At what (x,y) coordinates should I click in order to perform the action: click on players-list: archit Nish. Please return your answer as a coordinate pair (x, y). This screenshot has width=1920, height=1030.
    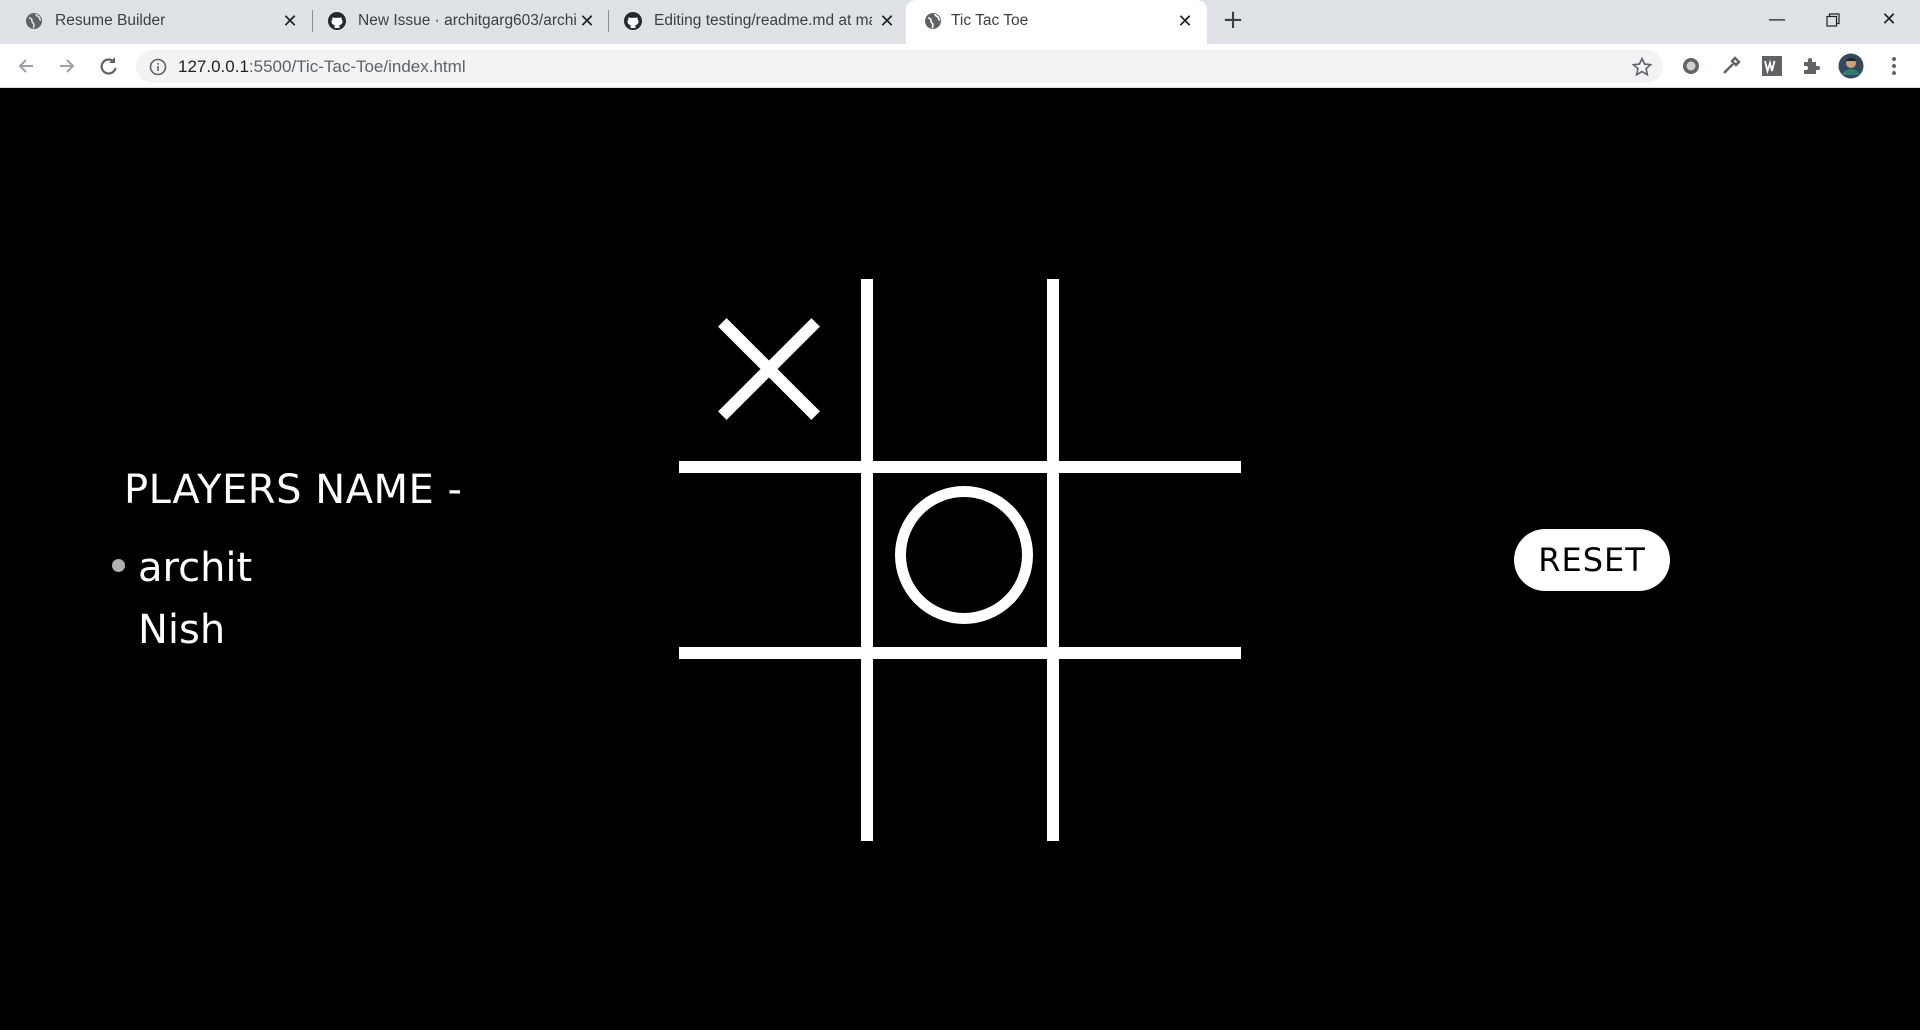
    Looking at the image, I should click on (181, 599).